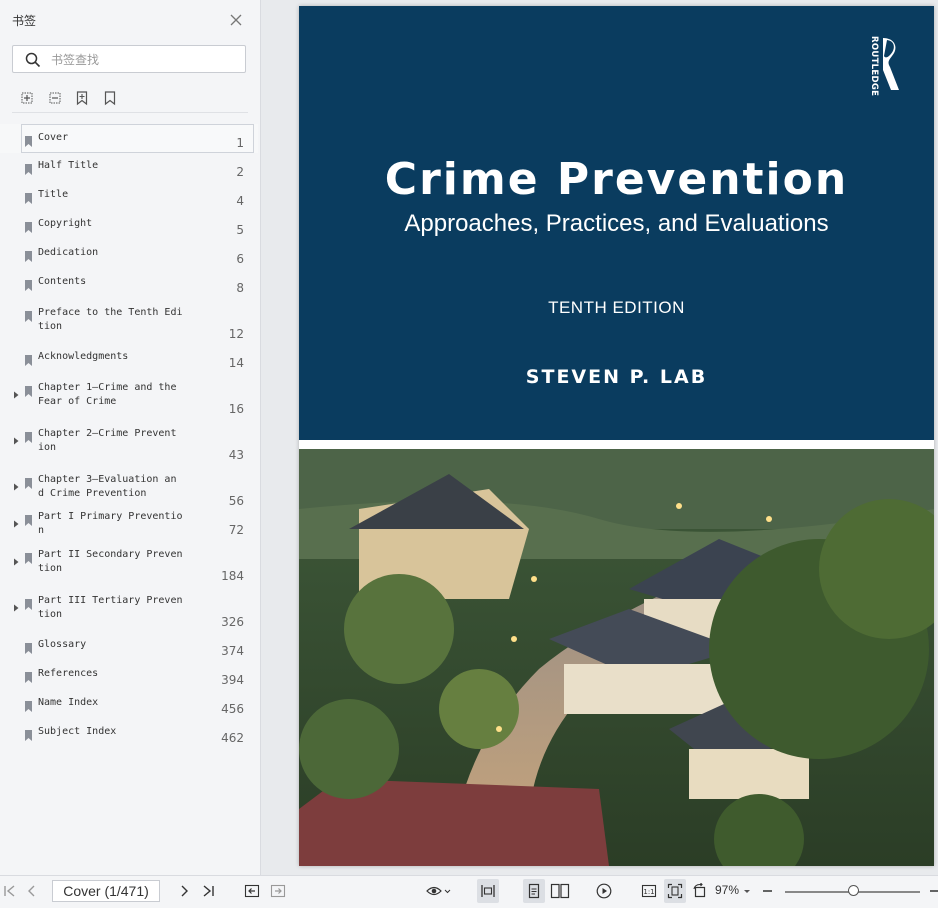  Describe the element at coordinates (68, 165) in the screenshot. I see `bookmark-label: Half Title` at that location.